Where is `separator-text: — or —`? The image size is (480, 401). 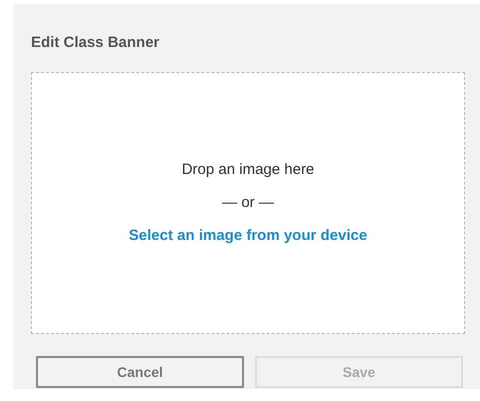 separator-text: — or — is located at coordinates (248, 203).